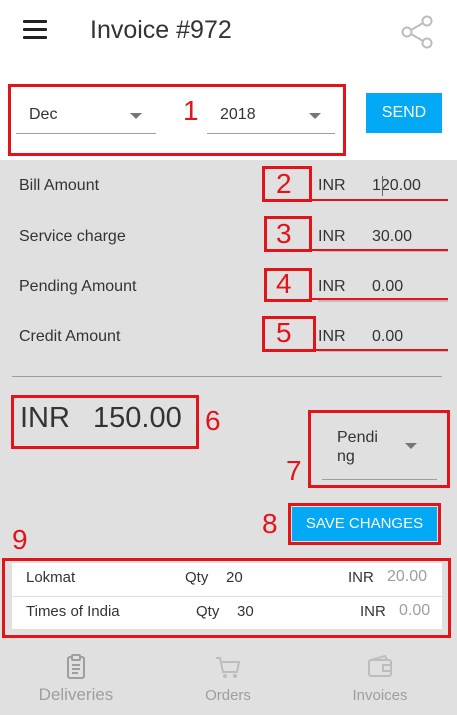  Describe the element at coordinates (70, 336) in the screenshot. I see `credit-amount-label: Credit Amount` at that location.